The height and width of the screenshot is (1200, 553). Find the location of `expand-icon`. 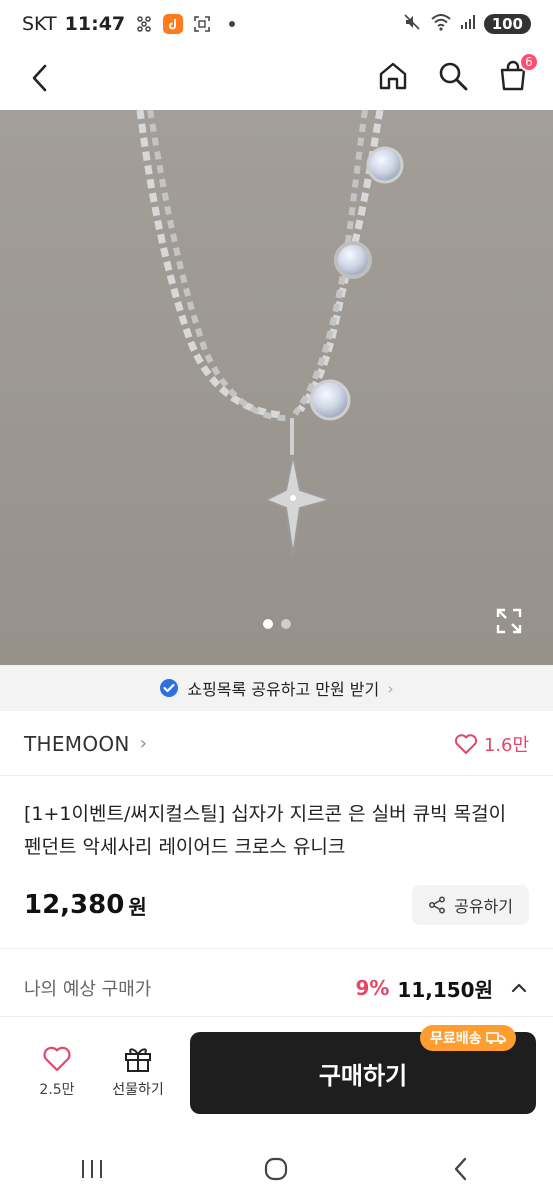

expand-icon is located at coordinates (509, 621).